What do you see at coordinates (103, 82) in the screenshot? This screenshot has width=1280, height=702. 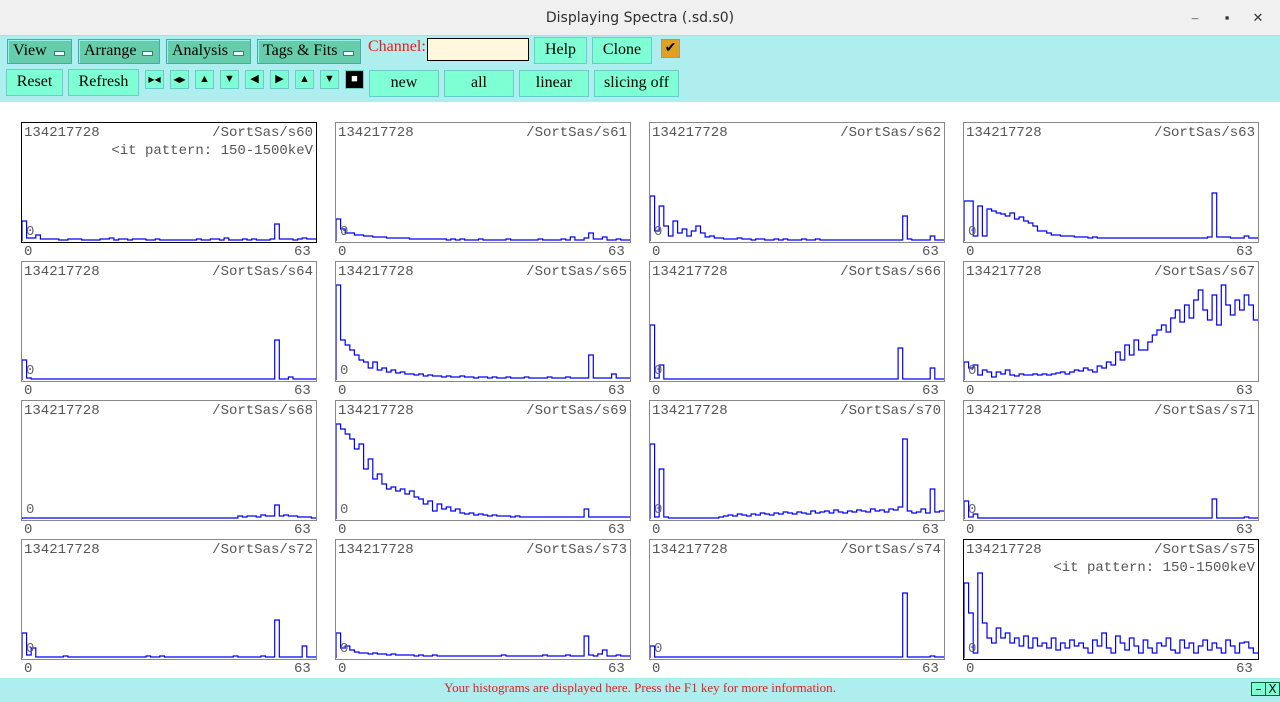 I see `refresh-button: Refresh` at bounding box center [103, 82].